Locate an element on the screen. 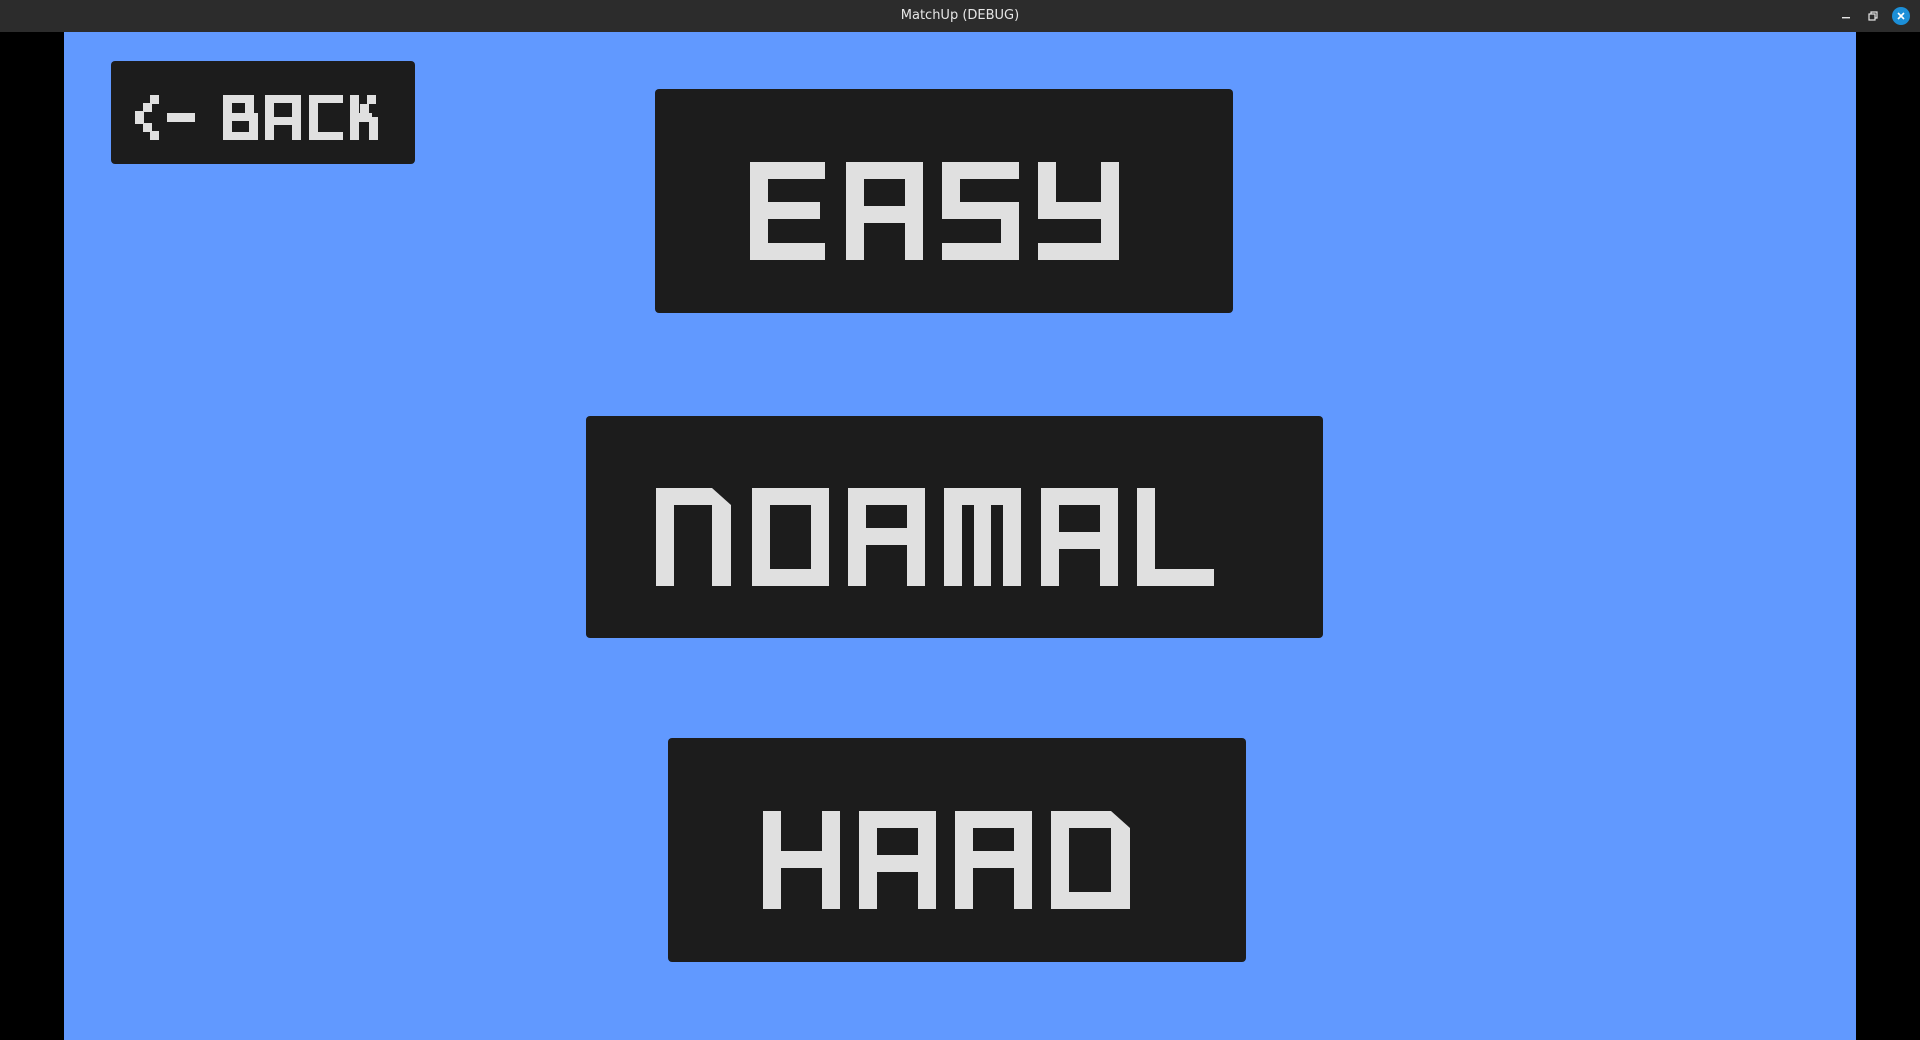 The height and width of the screenshot is (1040, 1920). restore-icon is located at coordinates (1873, 16).